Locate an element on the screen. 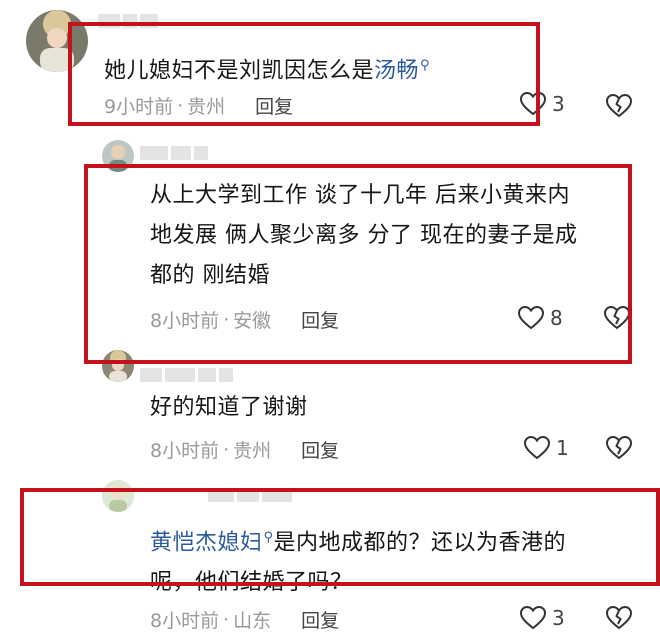 The height and width of the screenshot is (643, 660). comment-meta: 9小时前 · 贵州 回复 is located at coordinates (198, 105).